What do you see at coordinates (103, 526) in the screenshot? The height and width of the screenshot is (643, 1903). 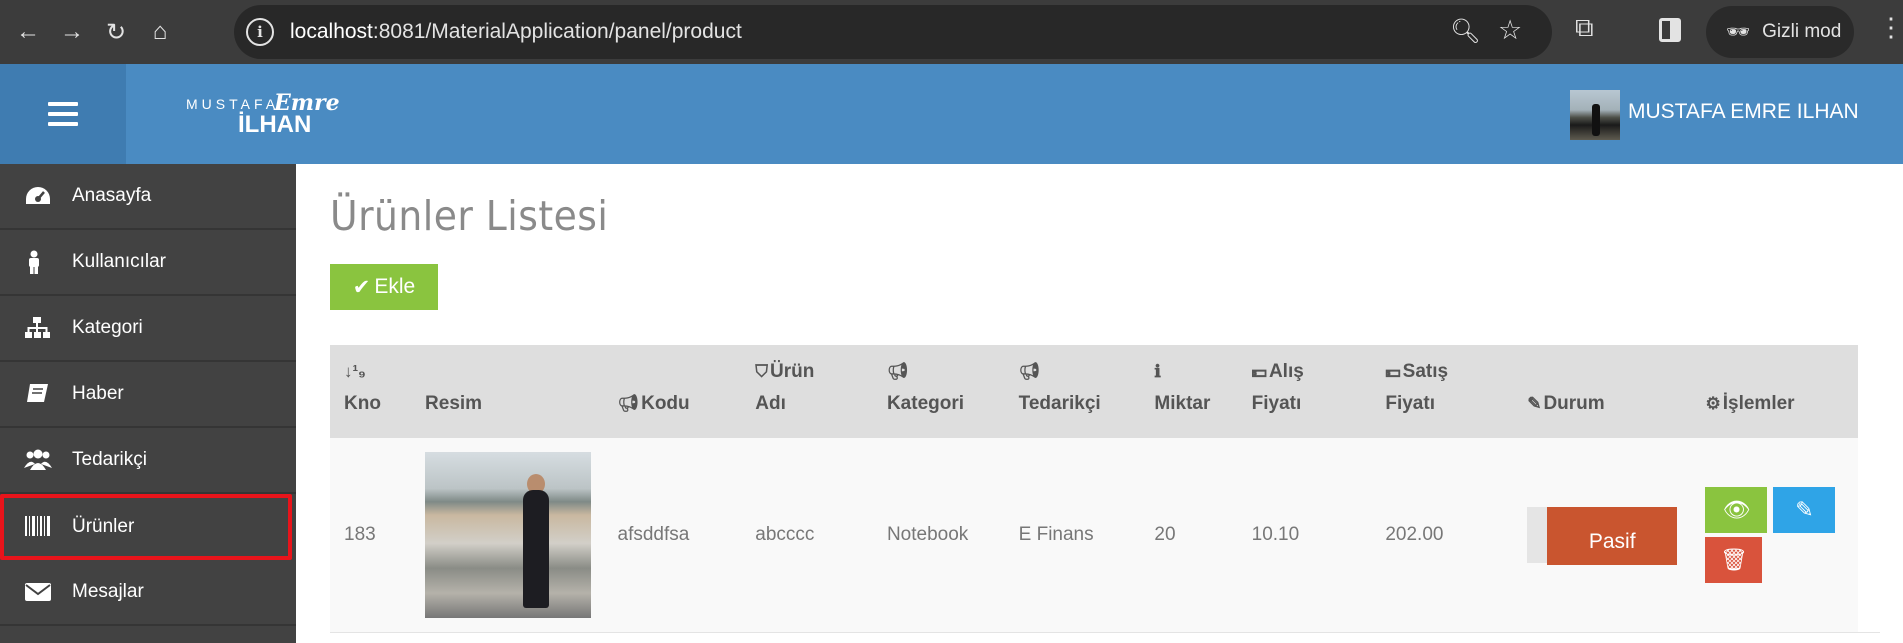 I see `sidebar-item-label: Ürünler` at bounding box center [103, 526].